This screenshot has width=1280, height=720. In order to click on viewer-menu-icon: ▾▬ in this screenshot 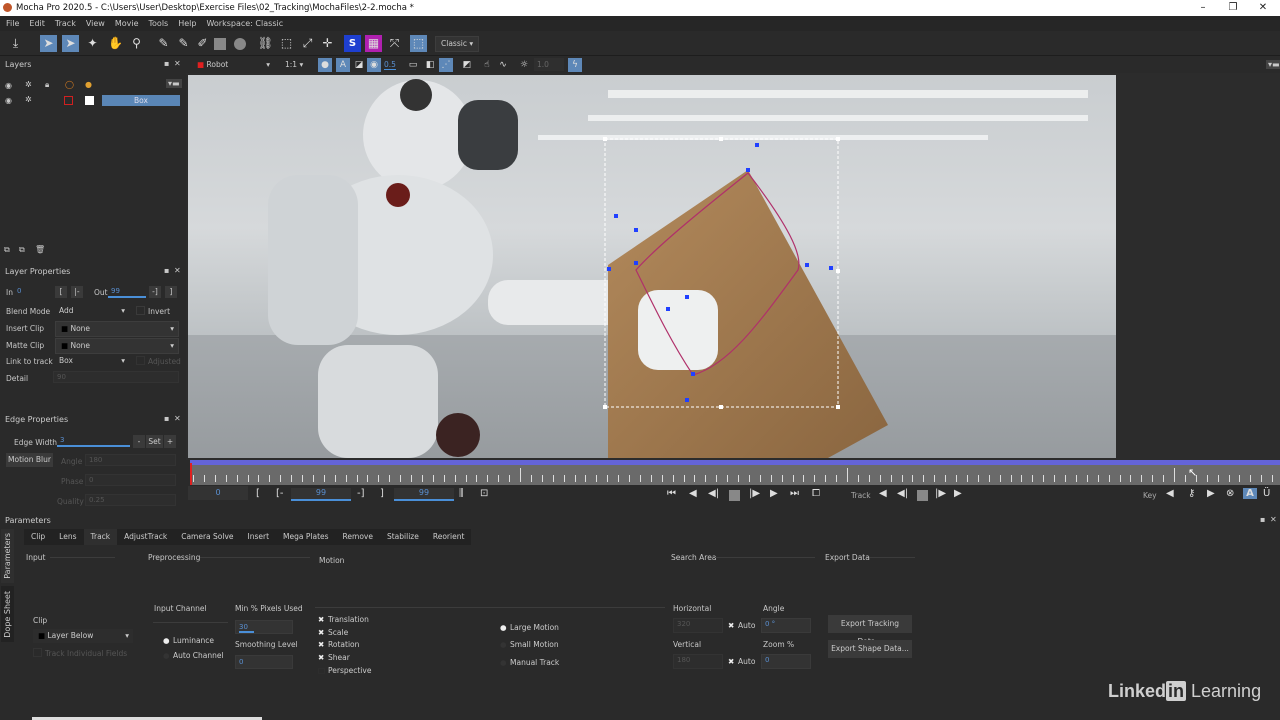, I will do `click(1273, 64)`.